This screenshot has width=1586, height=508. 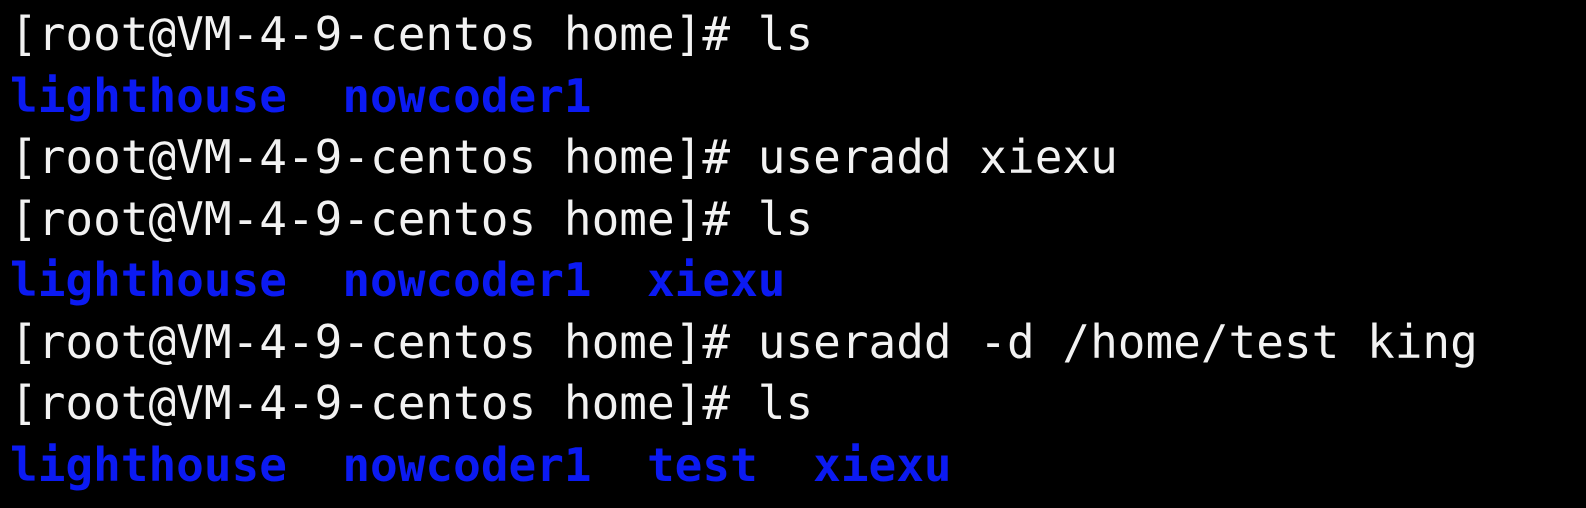 What do you see at coordinates (798, 466) in the screenshot?
I see `ls-output-line: lighthouse nowcoder1 test xiexu` at bounding box center [798, 466].